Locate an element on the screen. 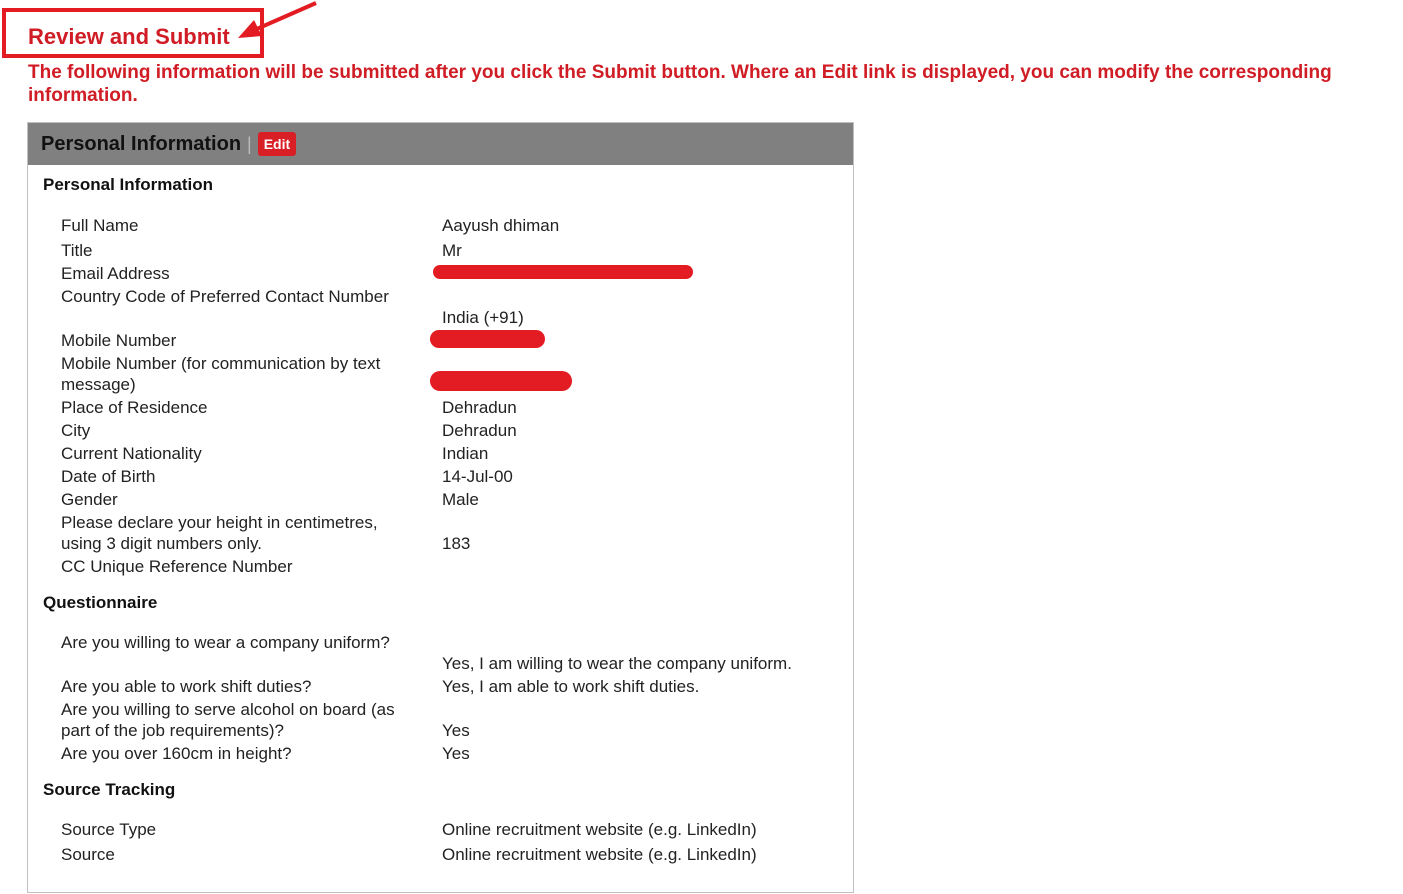  list-item: Full Name Aayush dhiman is located at coordinates (451, 225).